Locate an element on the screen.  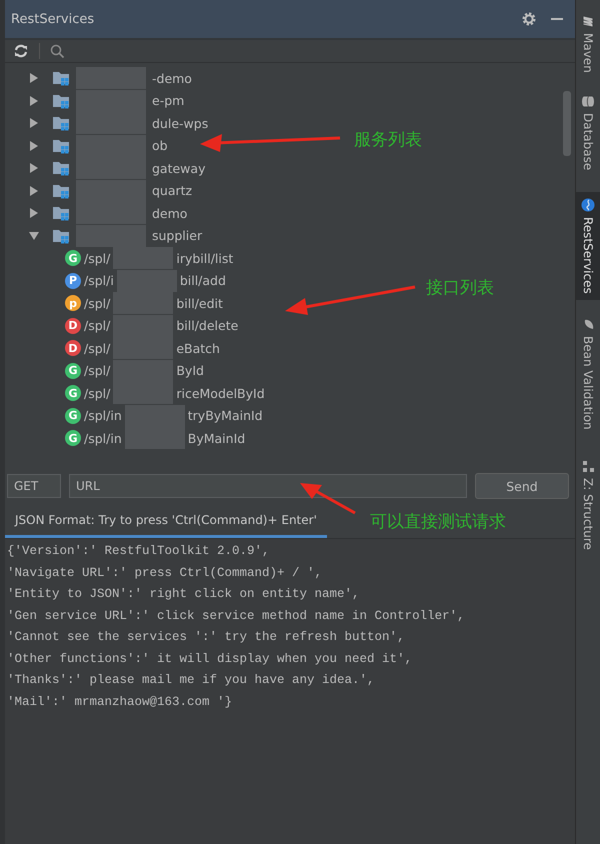
scrollbar is located at coordinates (567, 123).